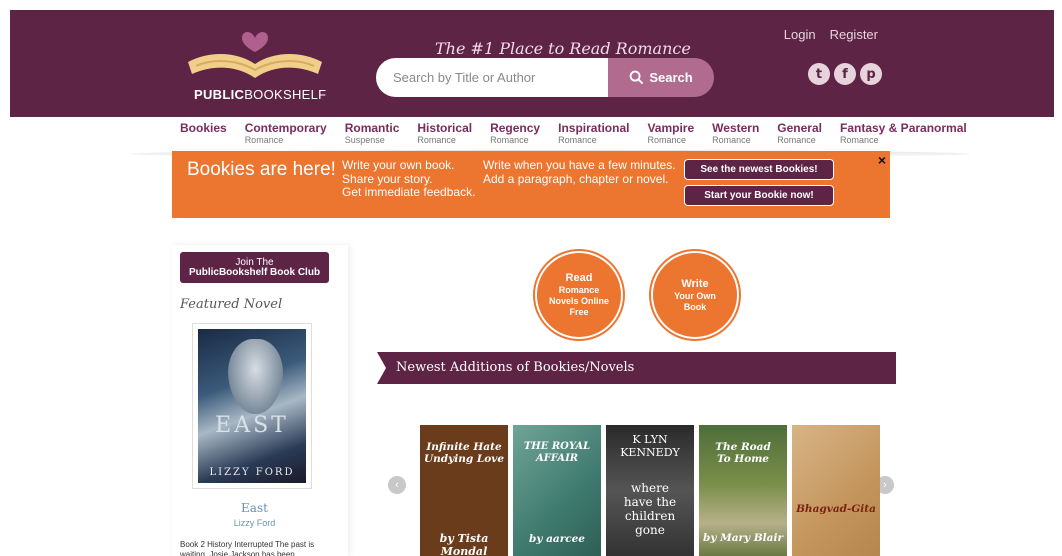  Describe the element at coordinates (254, 272) in the screenshot. I see `join-line: PublicBookshelf Book Club` at that location.